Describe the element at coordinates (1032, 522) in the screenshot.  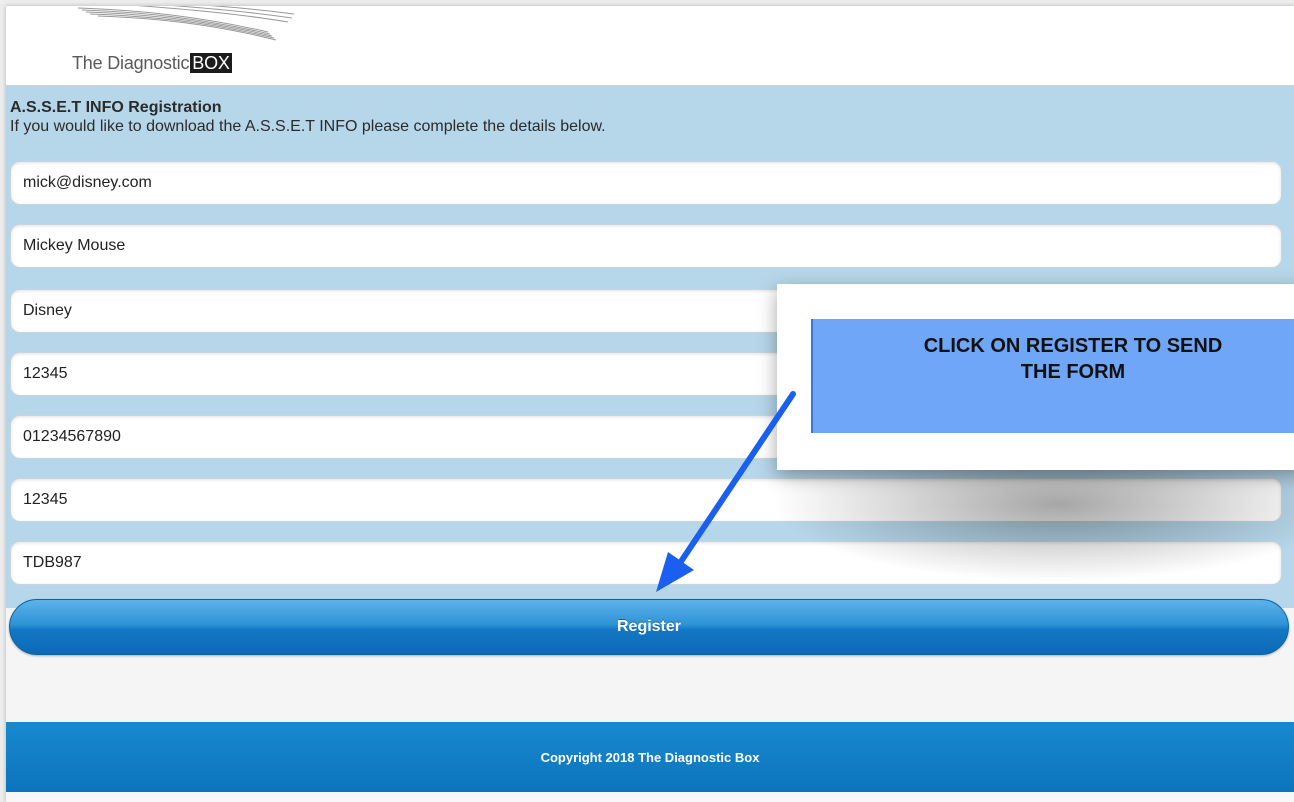
I see `callout-shadow` at that location.